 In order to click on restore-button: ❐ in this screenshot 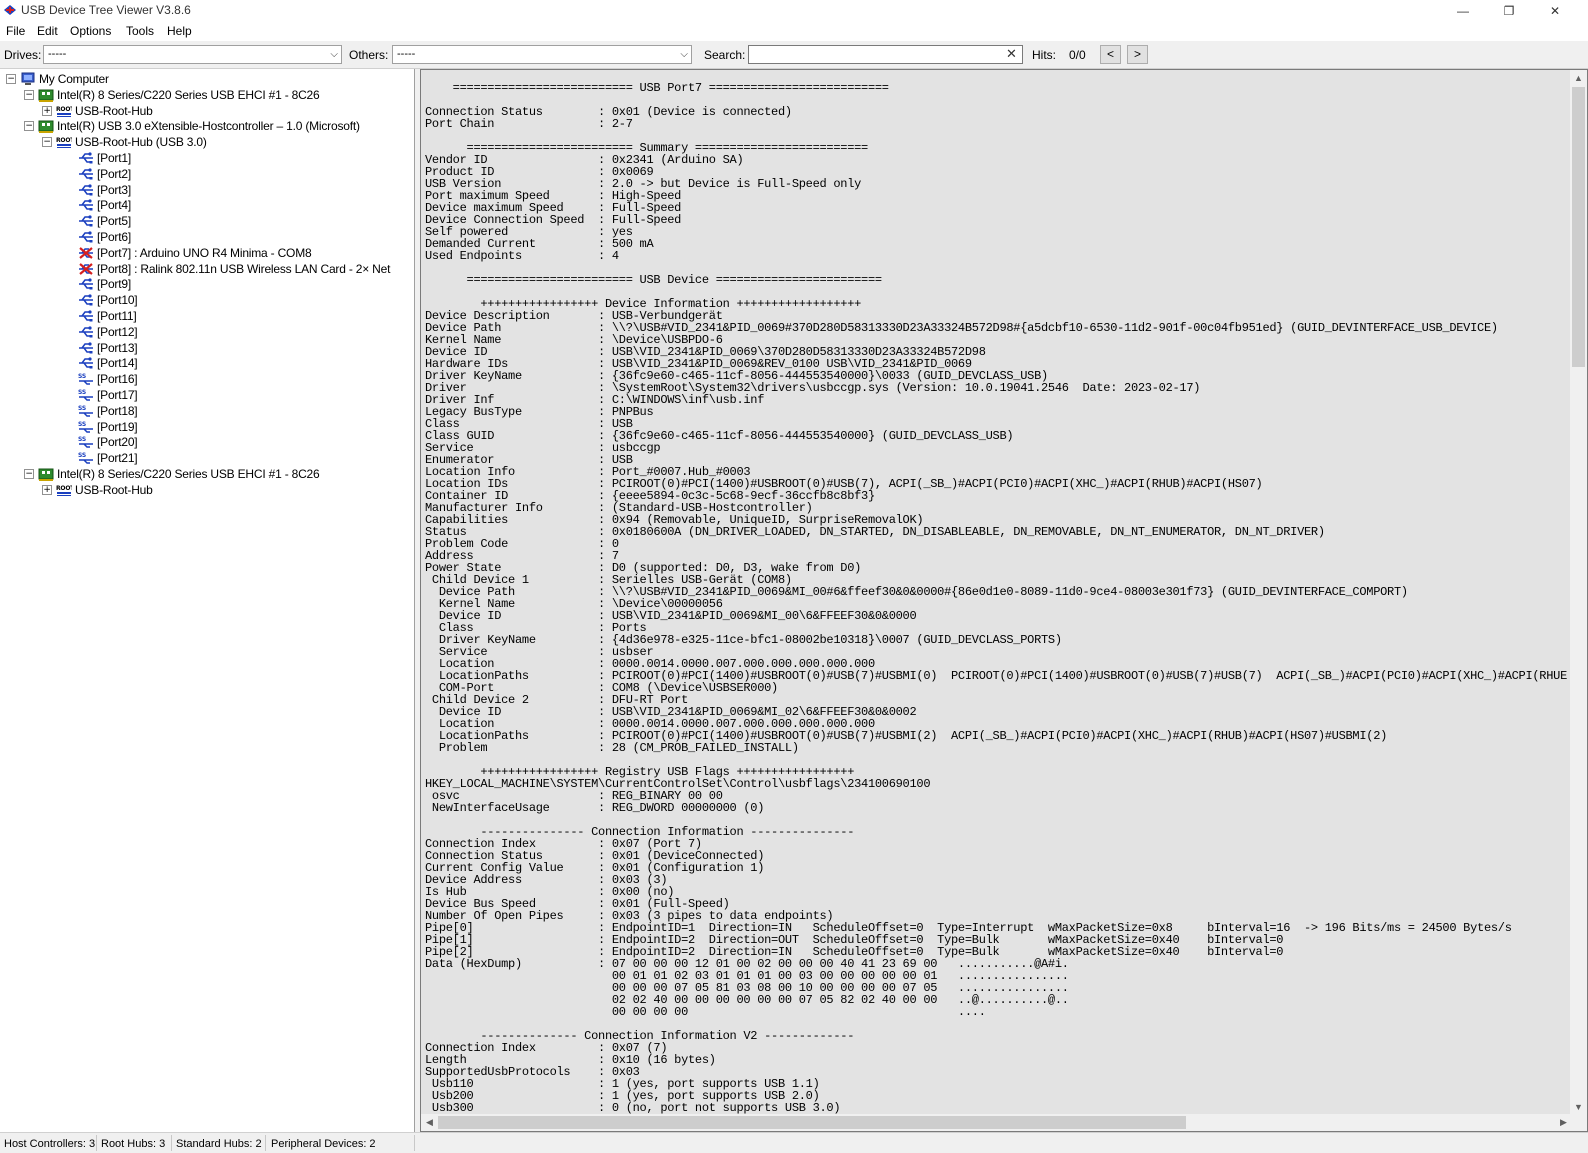, I will do `click(1509, 11)`.